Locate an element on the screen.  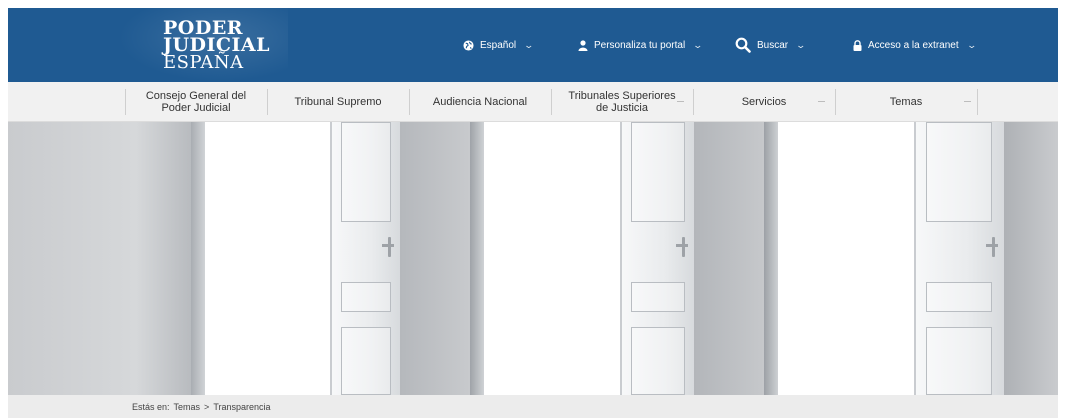
nav-item-label: Tribunales Superiores de Justicia is located at coordinates (621, 102).